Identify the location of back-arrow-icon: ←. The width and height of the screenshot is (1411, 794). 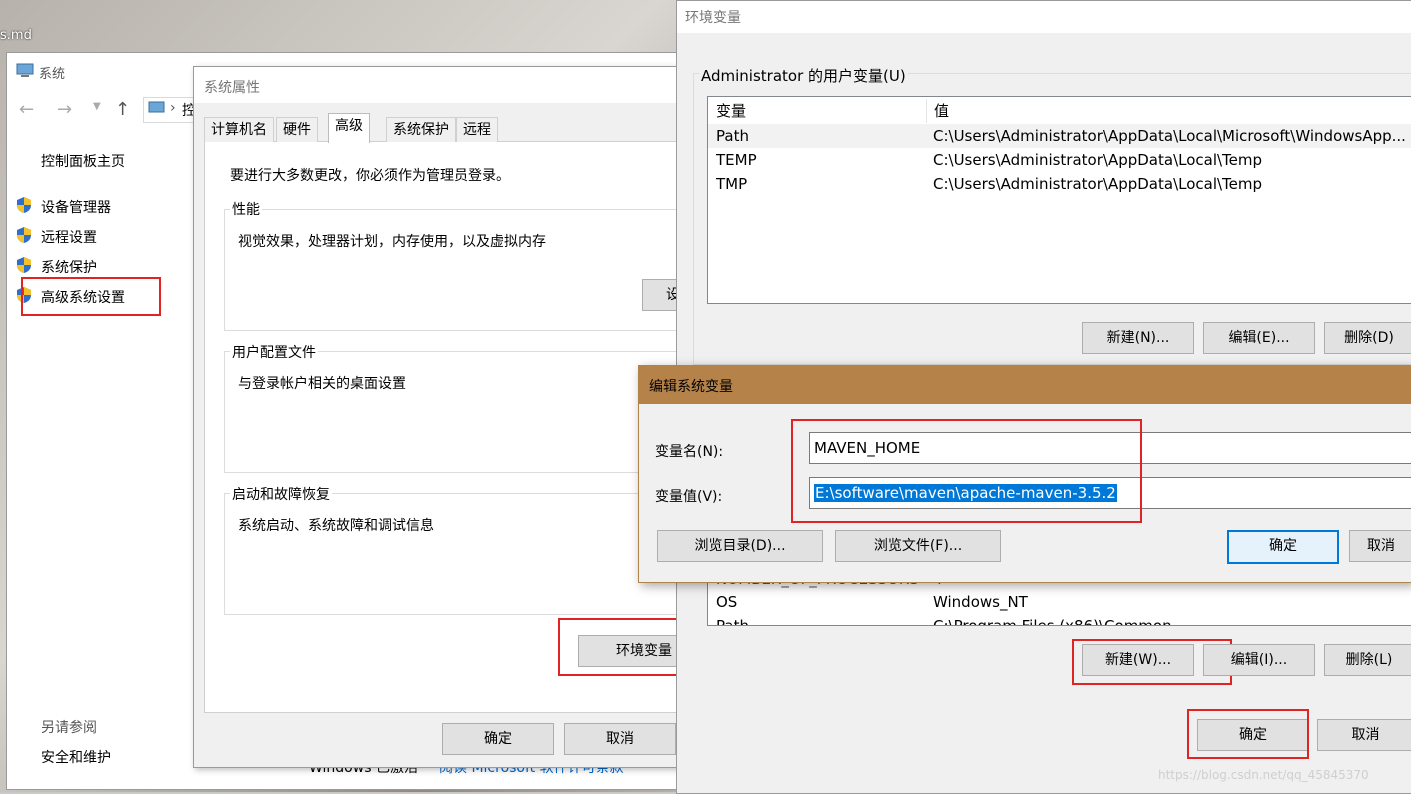
(26, 109).